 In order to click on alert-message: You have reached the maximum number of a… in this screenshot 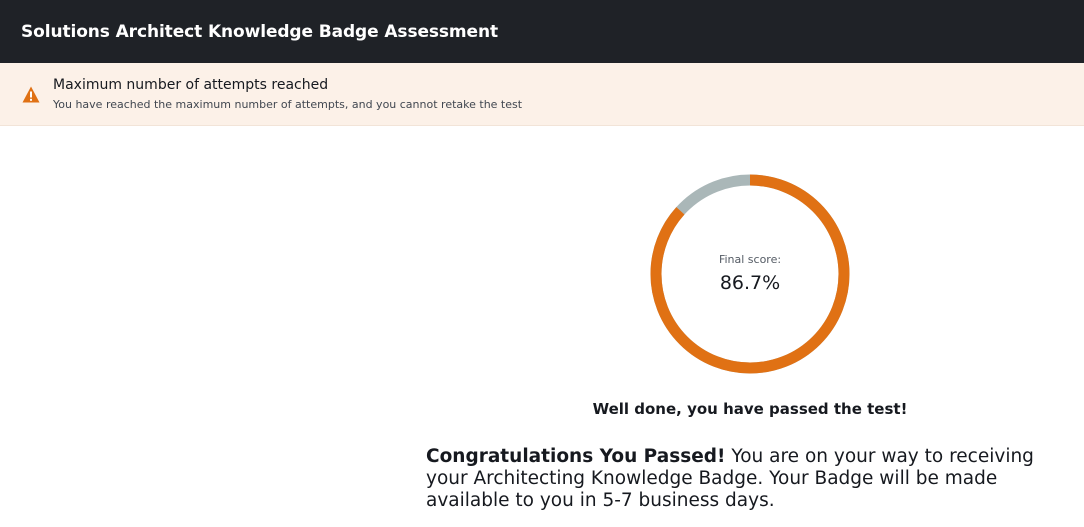, I will do `click(288, 104)`.